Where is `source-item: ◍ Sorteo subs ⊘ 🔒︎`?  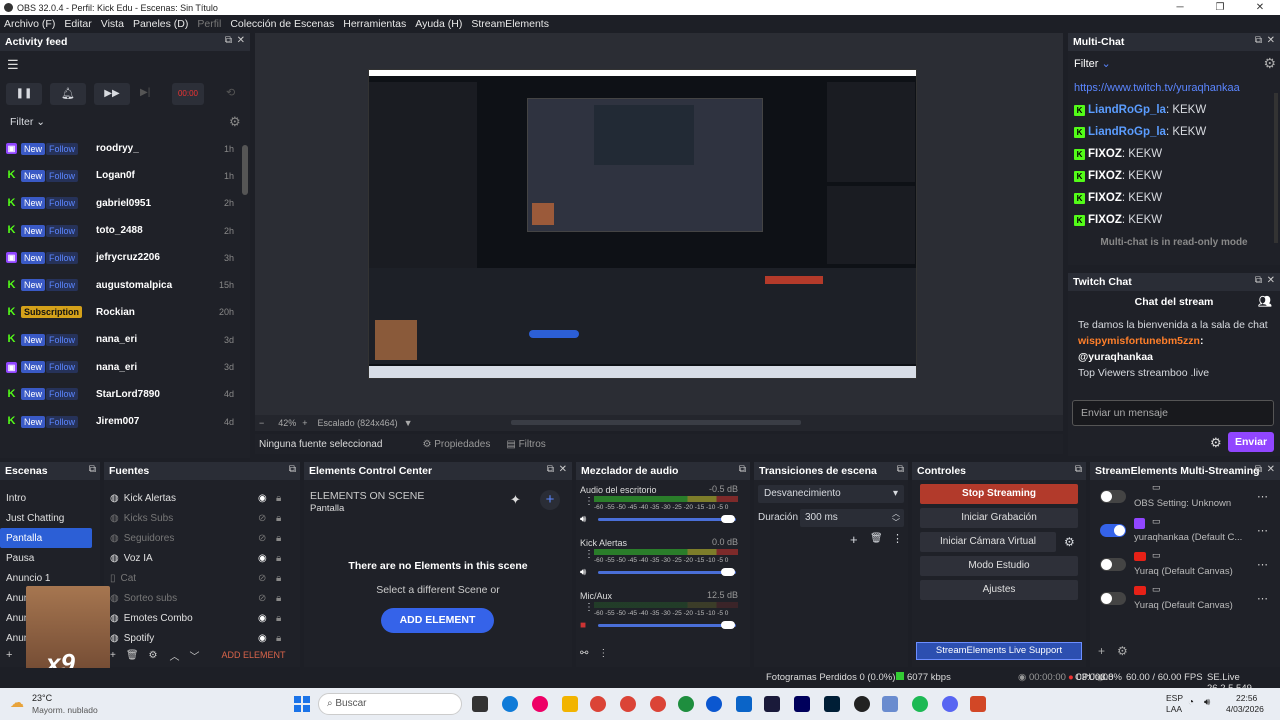
source-item: ◍ Sorteo subs ⊘ 🔒︎ is located at coordinates (202, 598).